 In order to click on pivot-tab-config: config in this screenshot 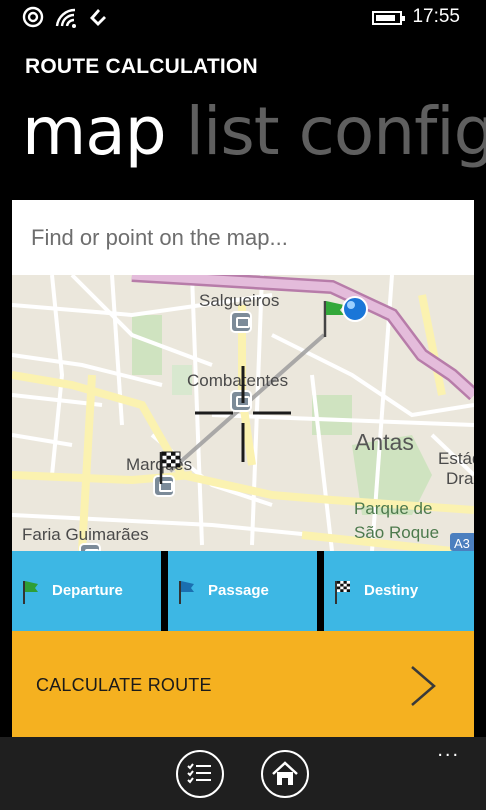, I will do `click(392, 132)`.